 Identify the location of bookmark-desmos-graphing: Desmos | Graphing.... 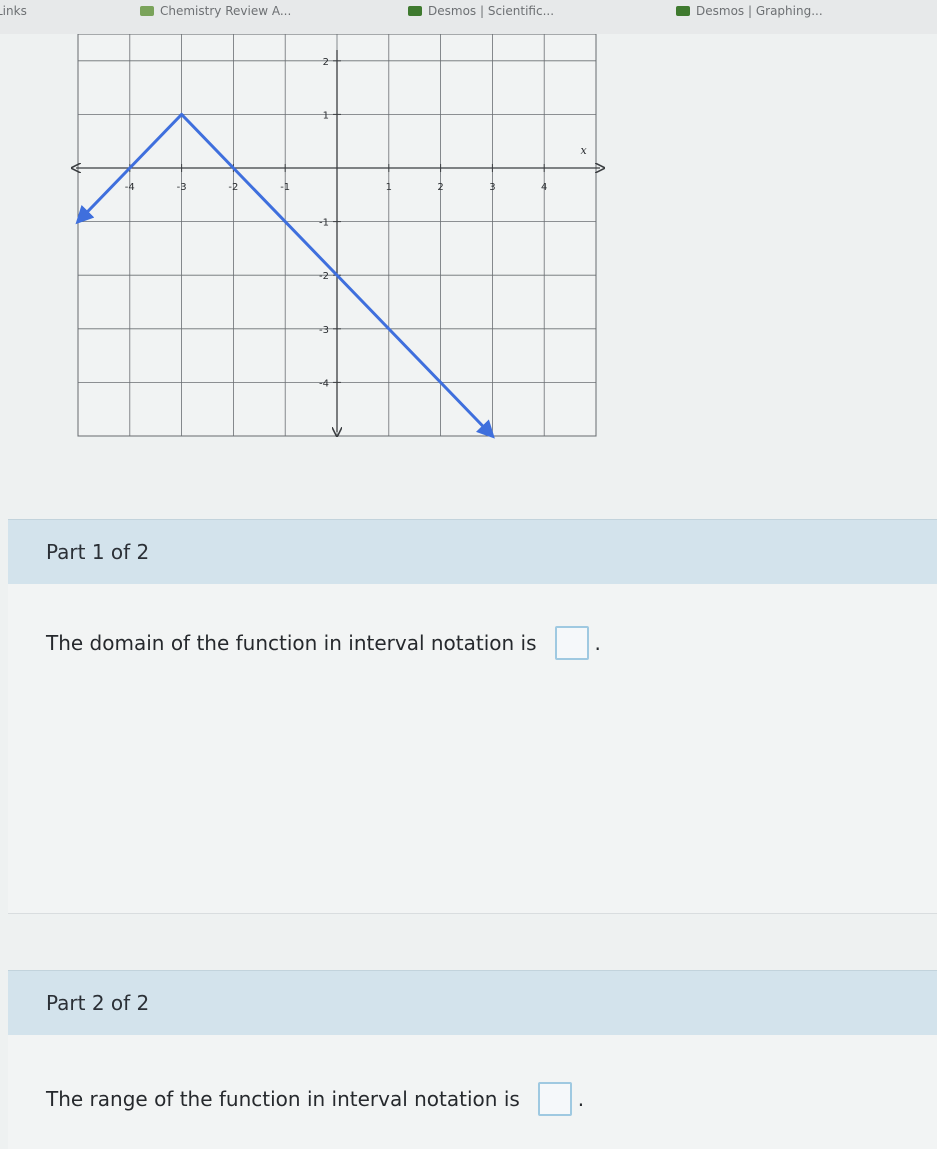
(791, 11).